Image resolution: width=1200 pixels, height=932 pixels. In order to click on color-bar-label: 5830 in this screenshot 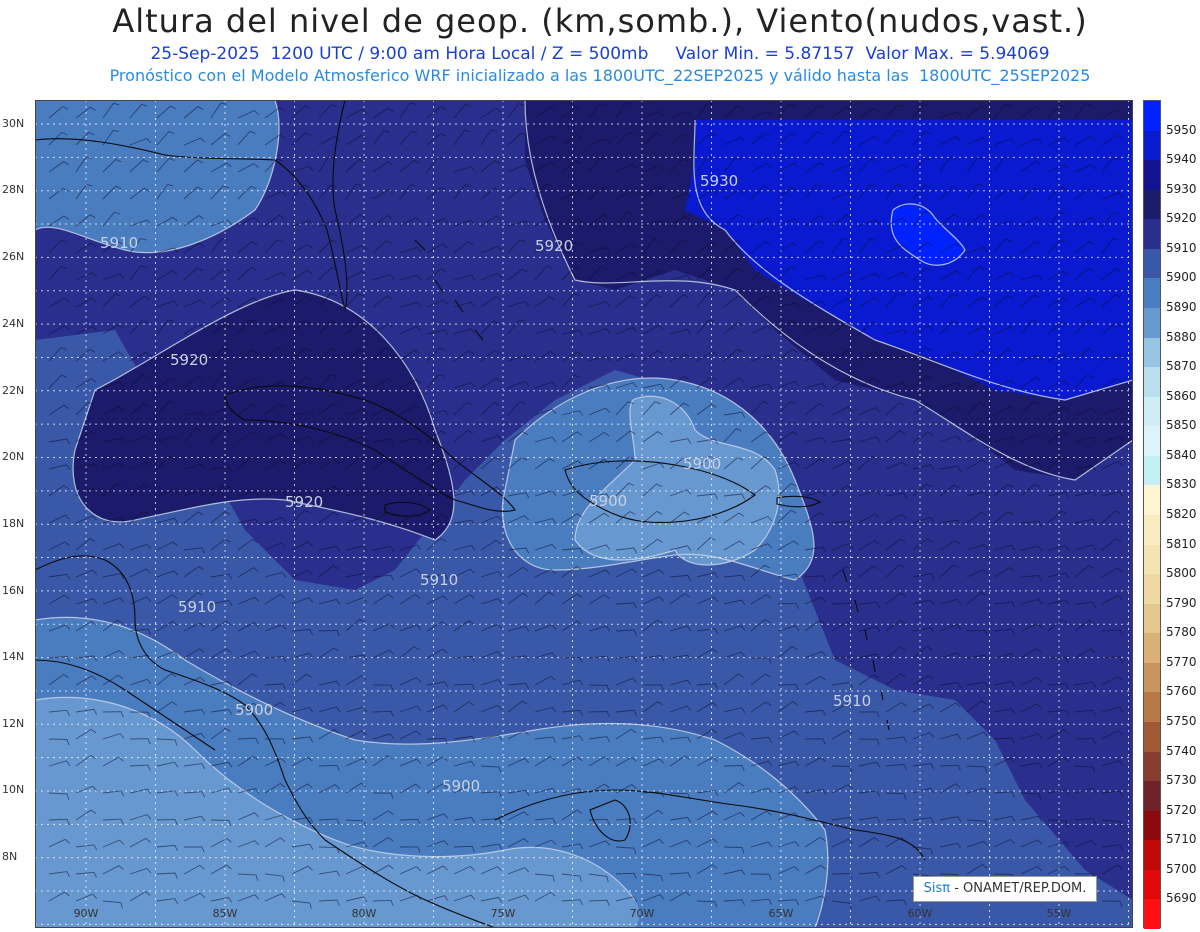, I will do `click(1181, 484)`.